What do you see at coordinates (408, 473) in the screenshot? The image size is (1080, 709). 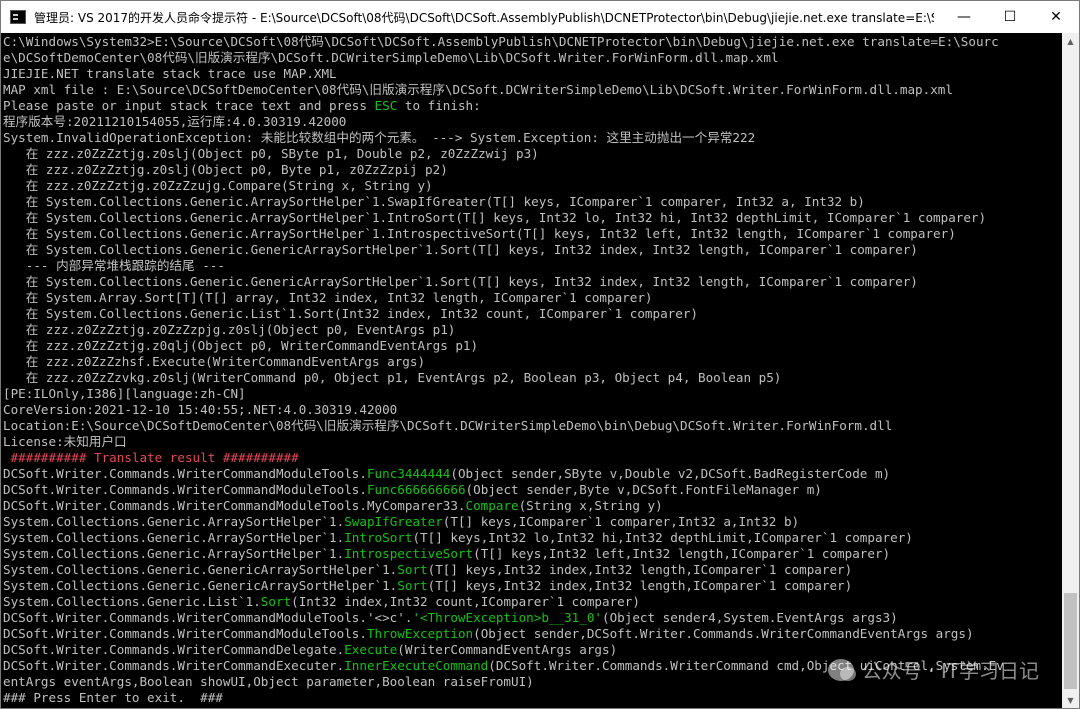 I see `console-highlight-green: Func3444444` at bounding box center [408, 473].